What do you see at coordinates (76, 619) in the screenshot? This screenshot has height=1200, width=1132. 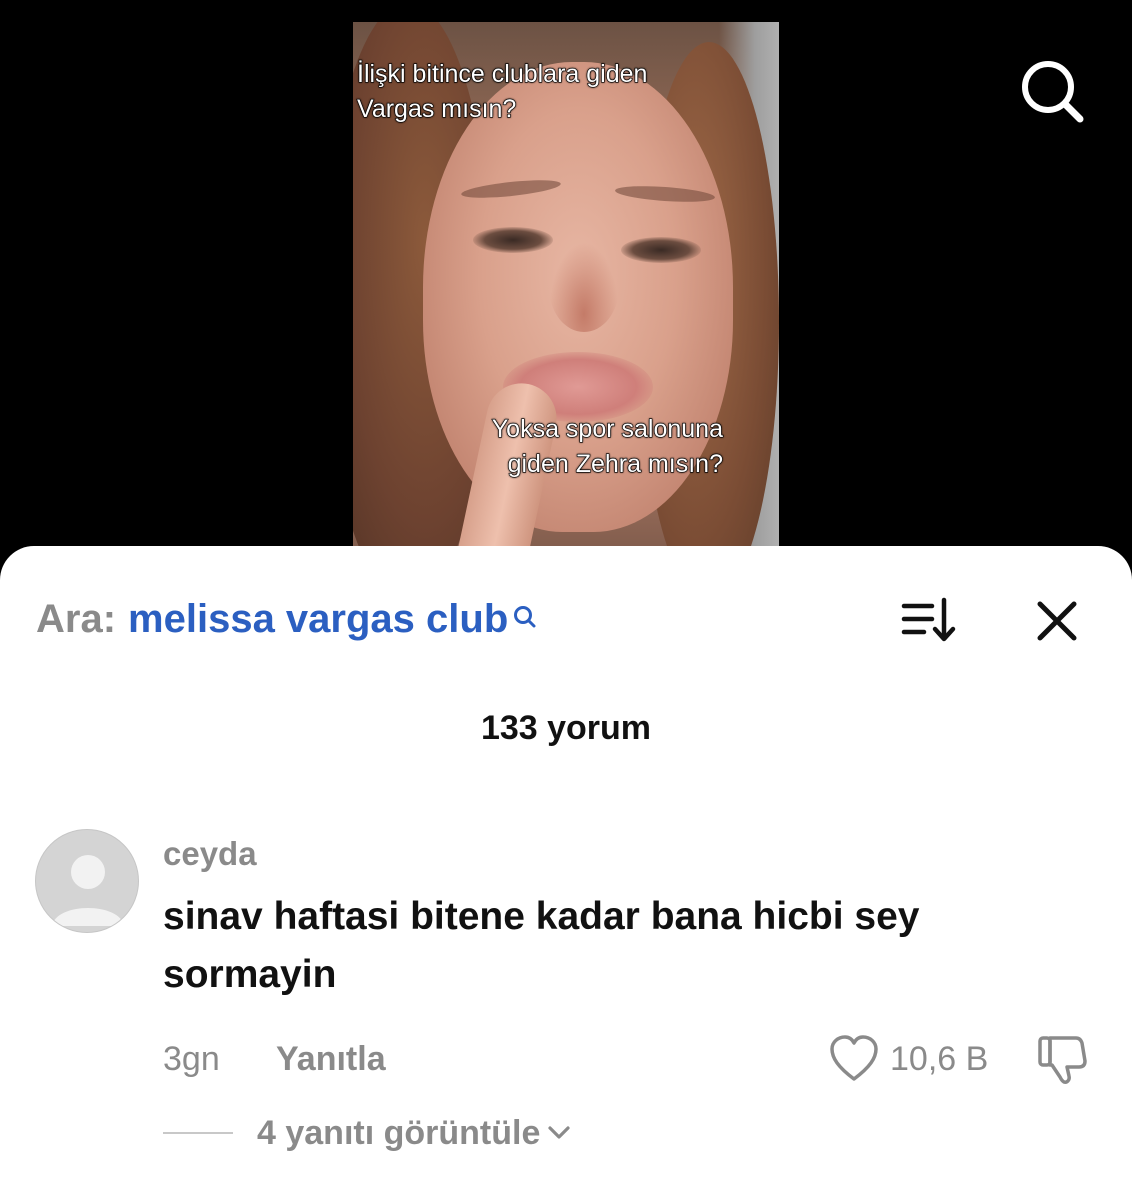 I see `search-prefix: Ara:` at bounding box center [76, 619].